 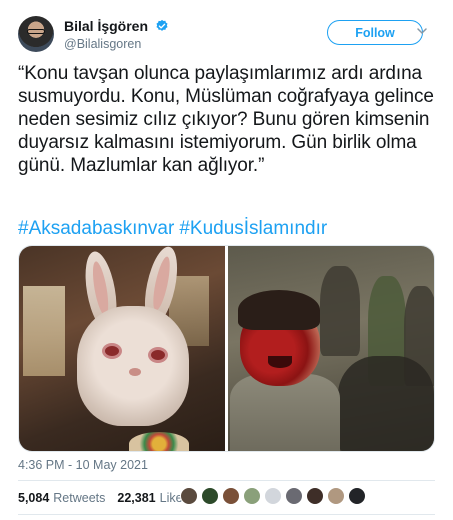 I want to click on avatar-glasses, so click(x=36, y=31).